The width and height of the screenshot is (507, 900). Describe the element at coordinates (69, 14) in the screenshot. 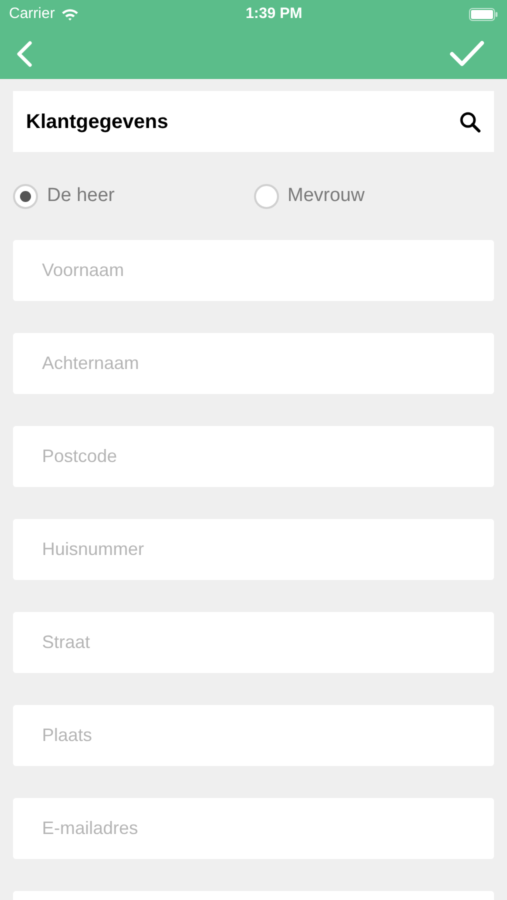

I see `wifi-icon` at that location.